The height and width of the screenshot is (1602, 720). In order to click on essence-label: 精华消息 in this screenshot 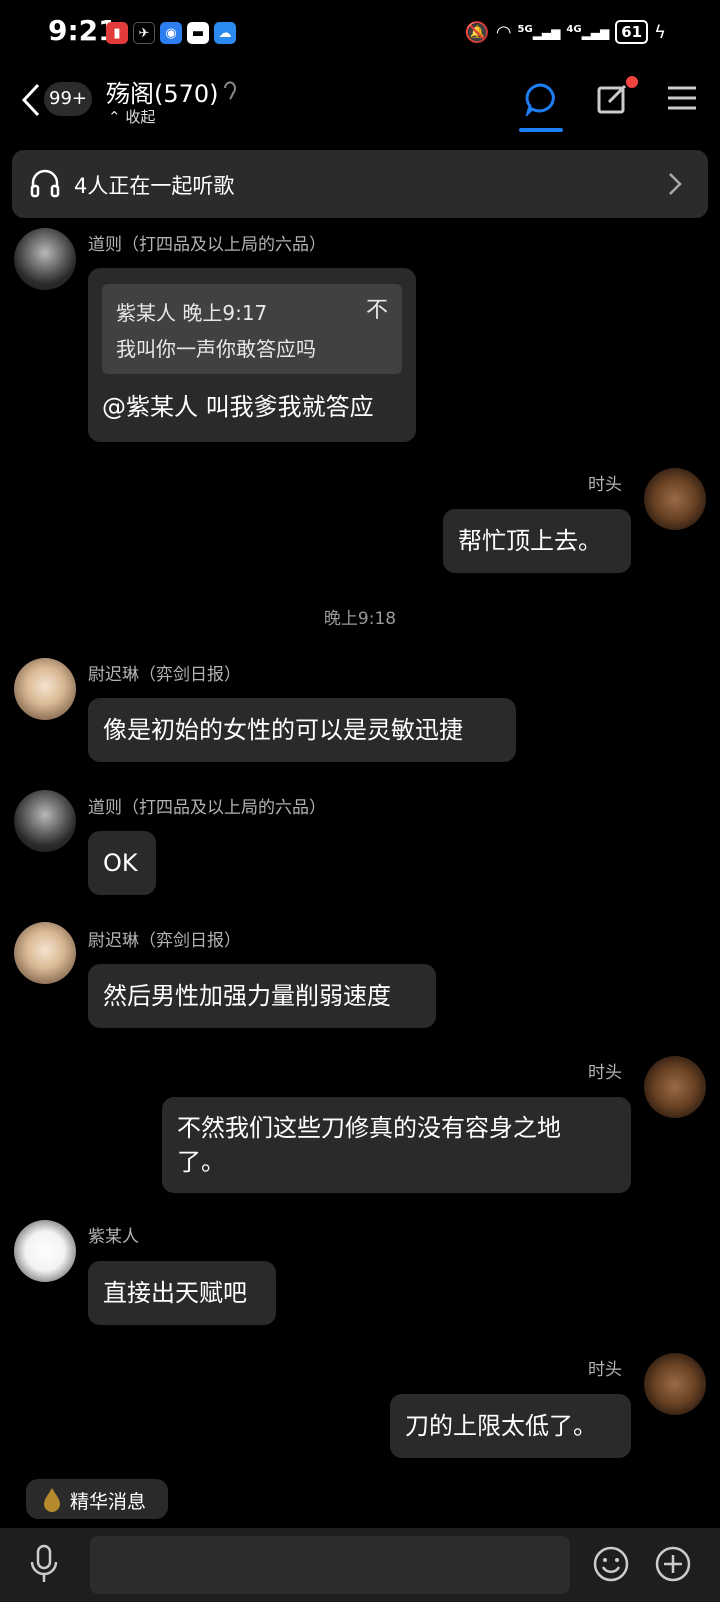, I will do `click(108, 1502)`.